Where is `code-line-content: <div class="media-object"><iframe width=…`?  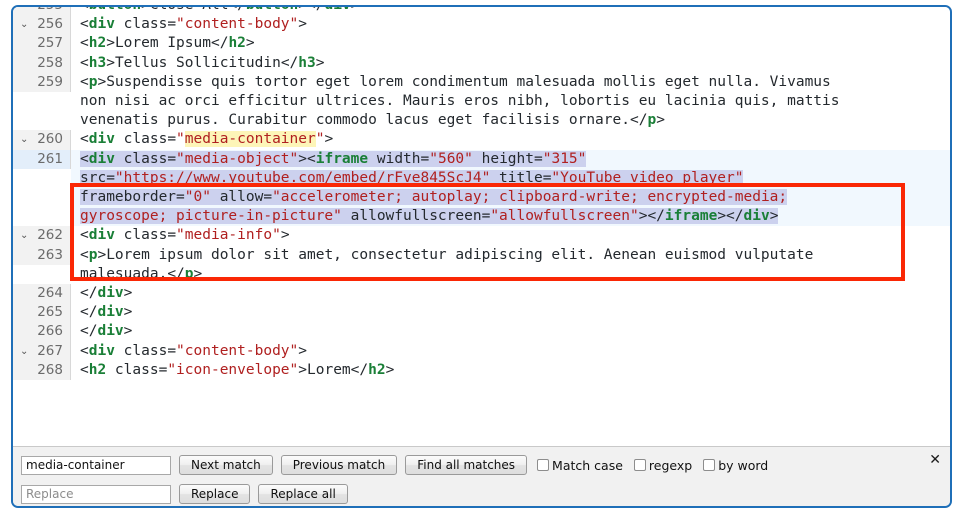
code-line-content: <div class="media-object"><iframe width=… is located at coordinates (510, 159).